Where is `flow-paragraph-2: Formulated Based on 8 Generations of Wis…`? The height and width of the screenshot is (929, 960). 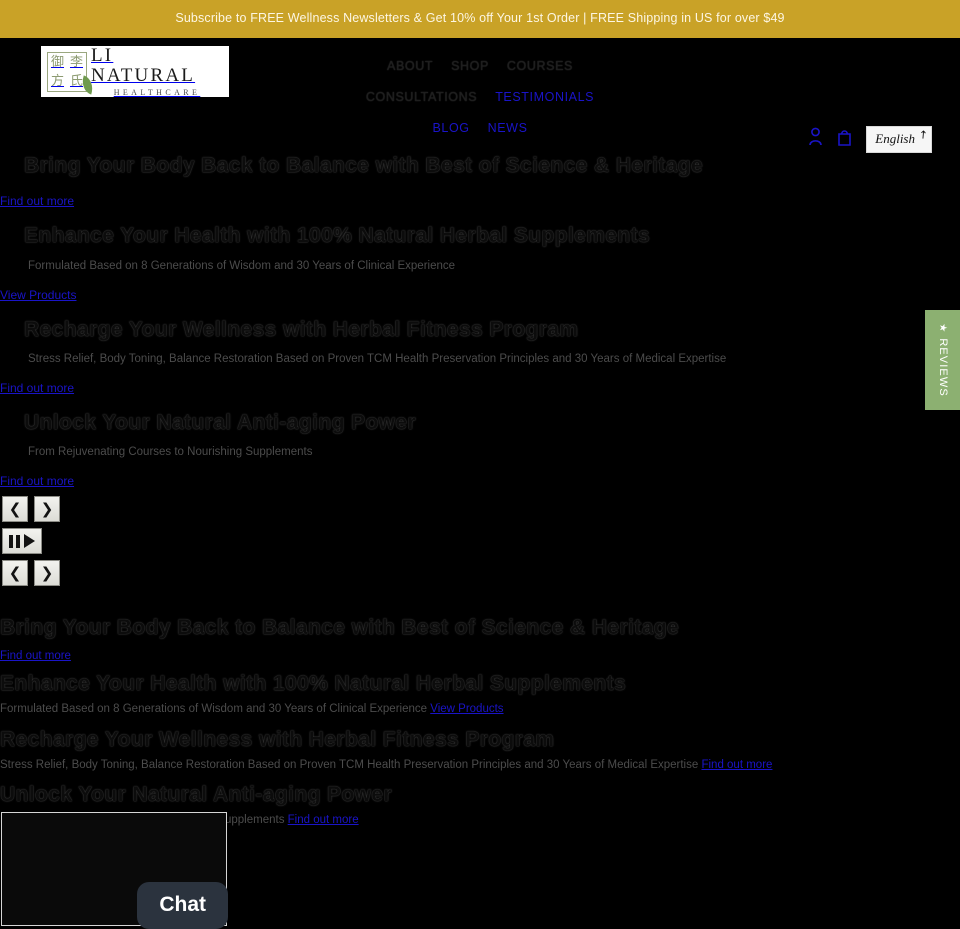 flow-paragraph-2: Formulated Based on 8 Generations of Wis… is located at coordinates (480, 707).